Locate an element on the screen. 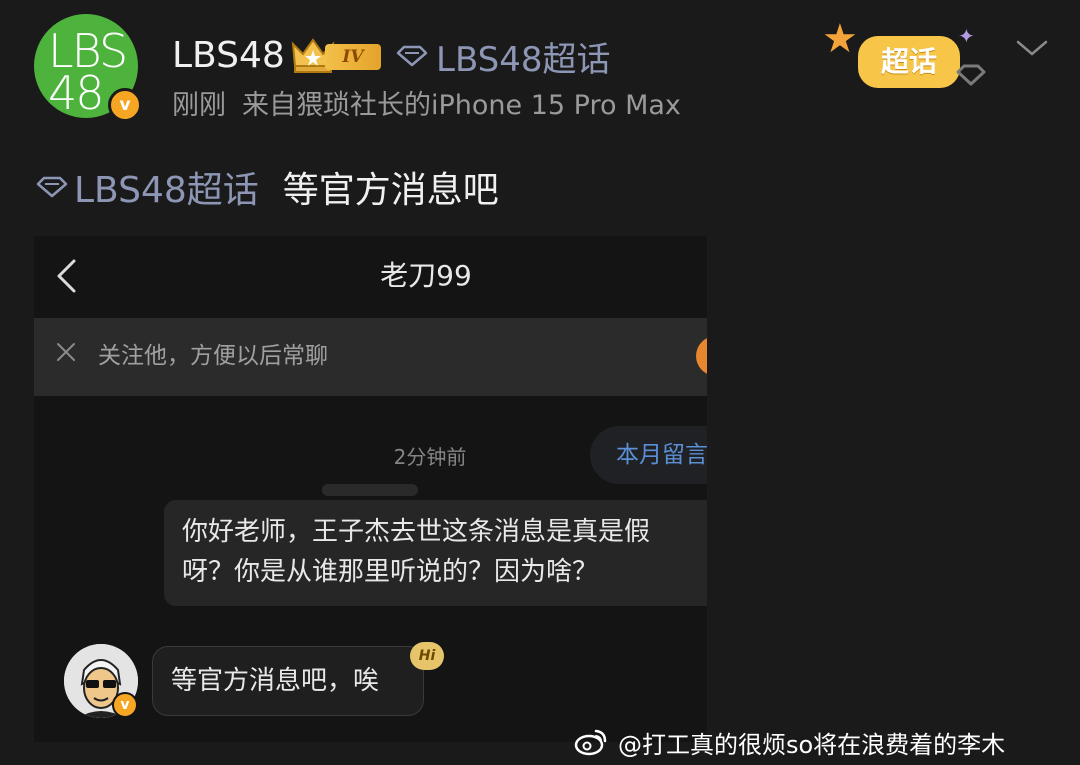 The width and height of the screenshot is (1080, 765). outgoing-message-bubble: 你好老师，王子杰去世这条消息是真是假呀？你是从谁那里听说的？因为啥？ is located at coordinates (435, 553).